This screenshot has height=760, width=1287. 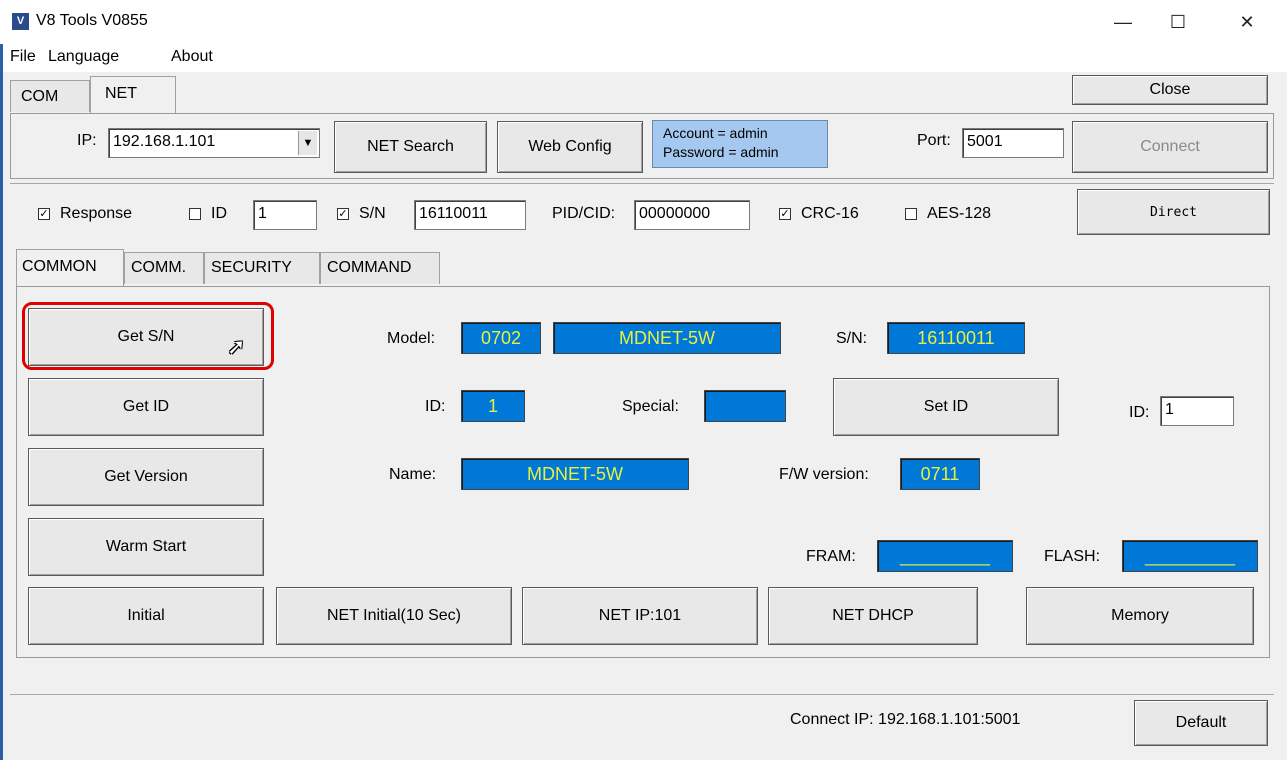 I want to click on web-config-button: Web Config, so click(x=570, y=147).